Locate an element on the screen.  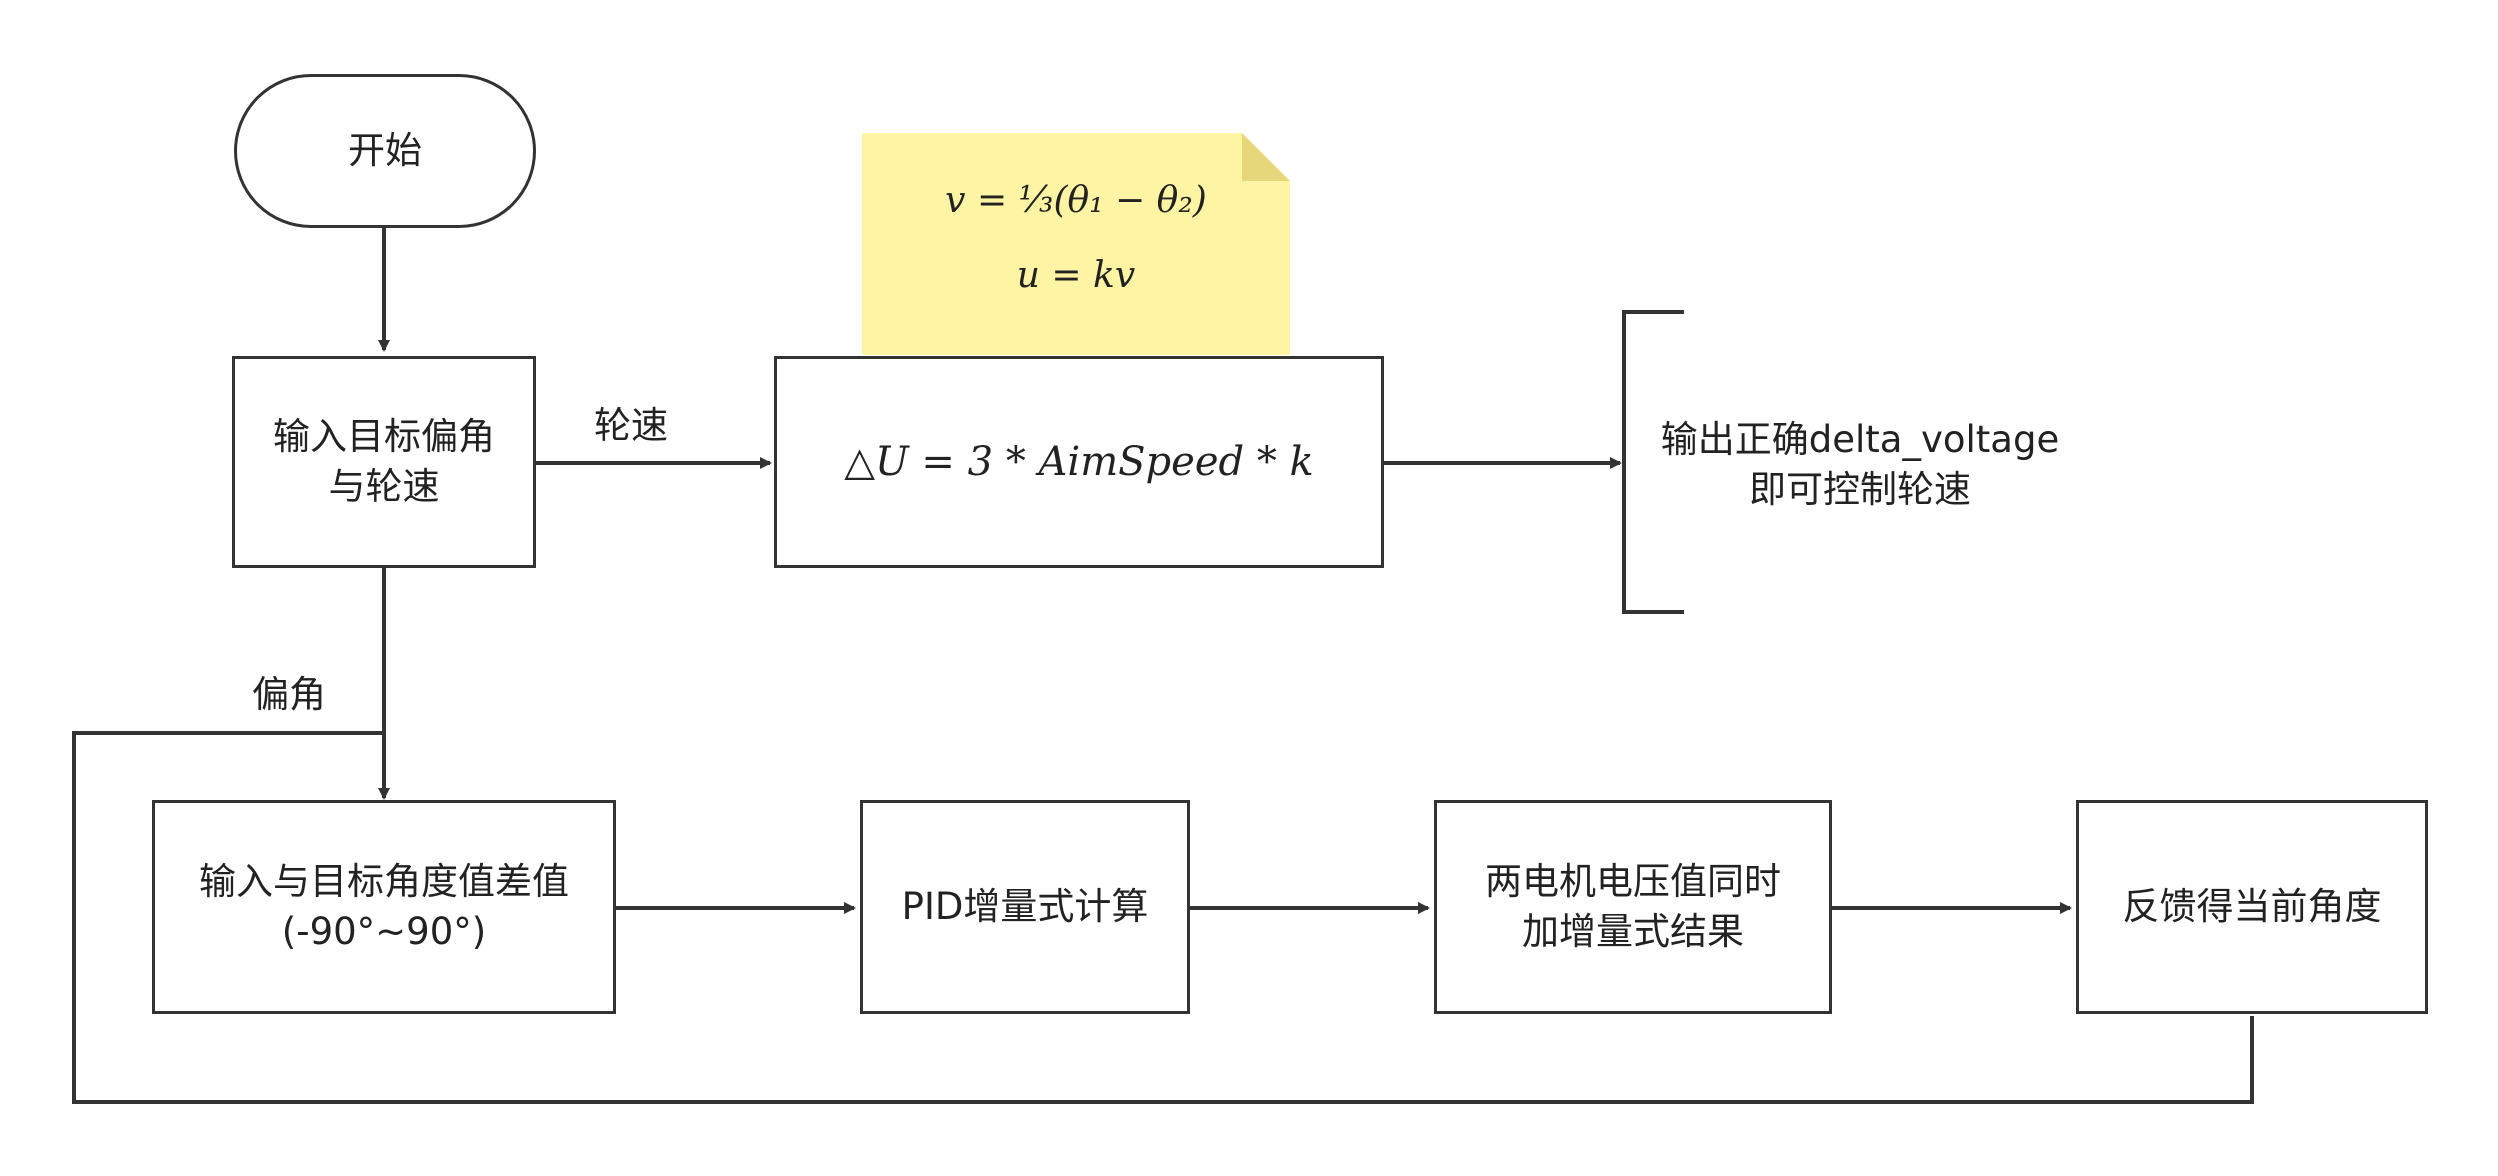
apply-line-2: 加增量式结果 is located at coordinates (1633, 931).